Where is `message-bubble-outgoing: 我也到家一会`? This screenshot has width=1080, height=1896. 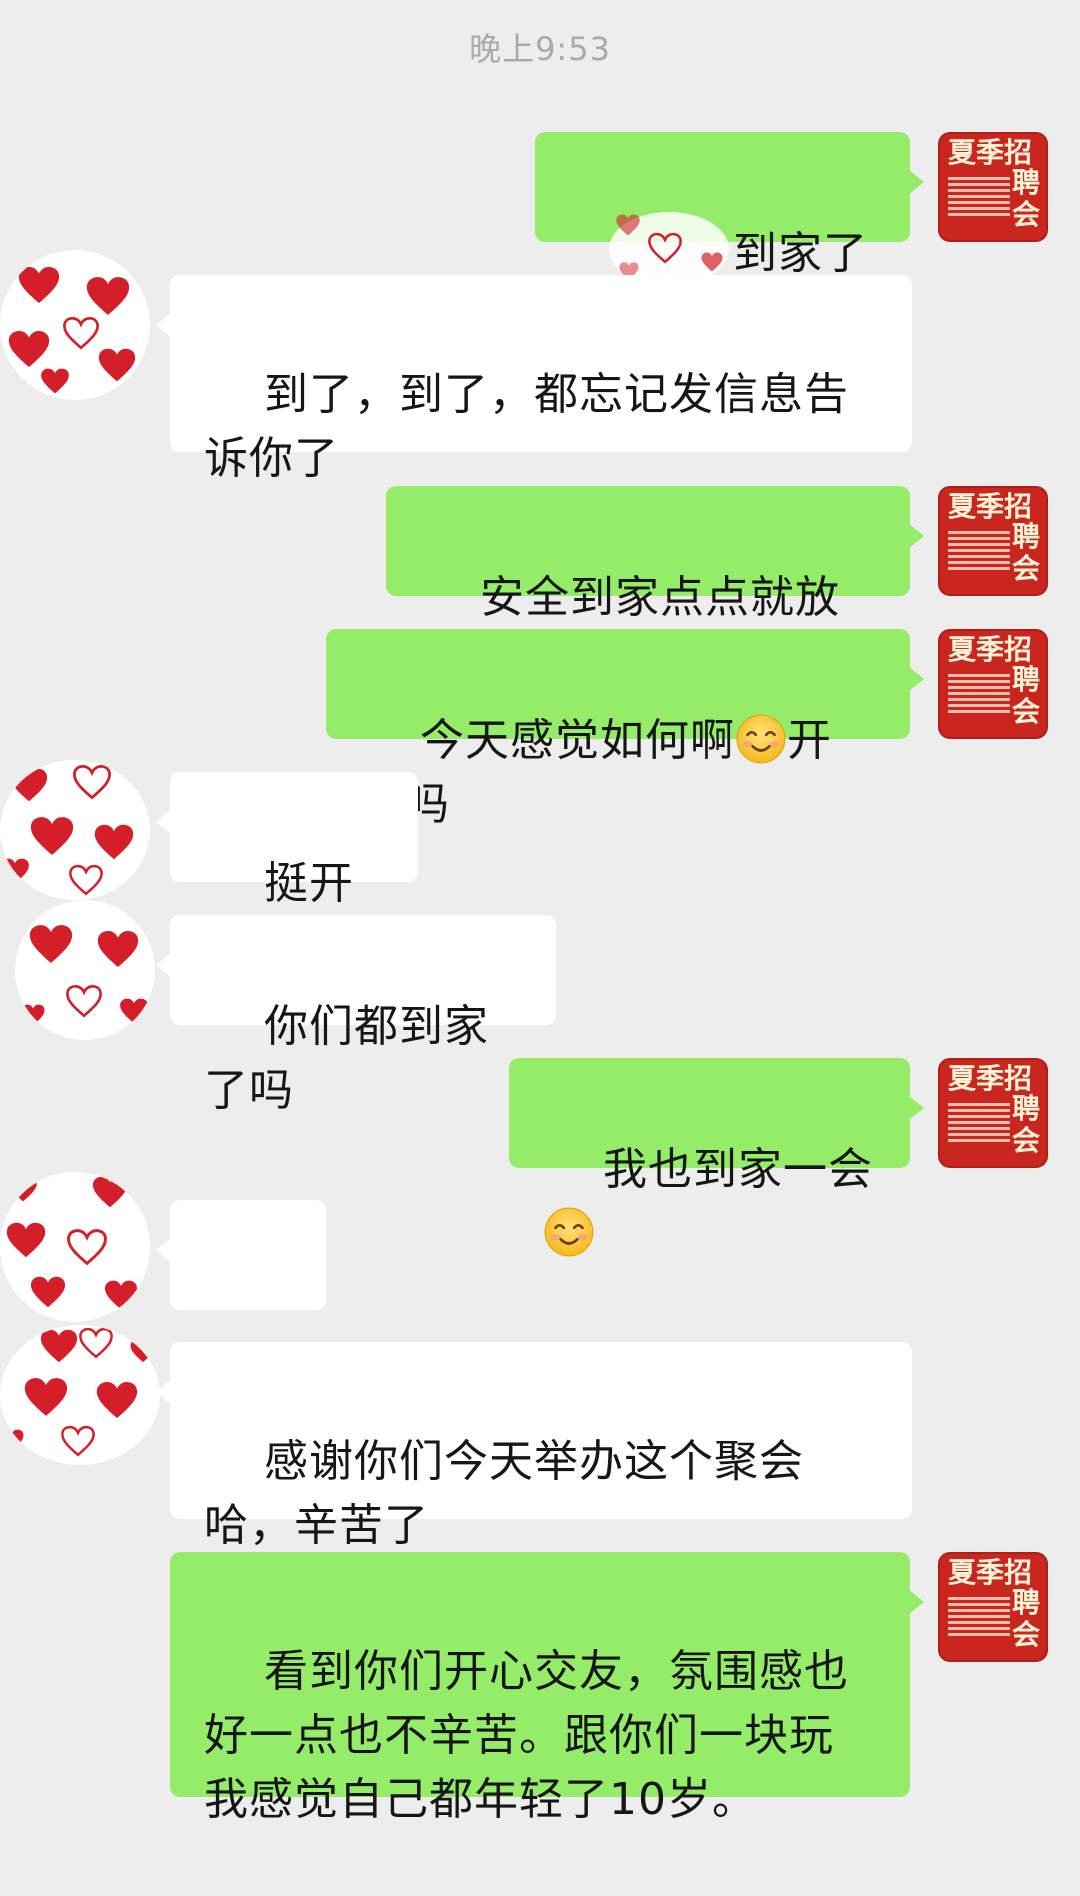
message-bubble-outgoing: 我也到家一会 is located at coordinates (716, 1158).